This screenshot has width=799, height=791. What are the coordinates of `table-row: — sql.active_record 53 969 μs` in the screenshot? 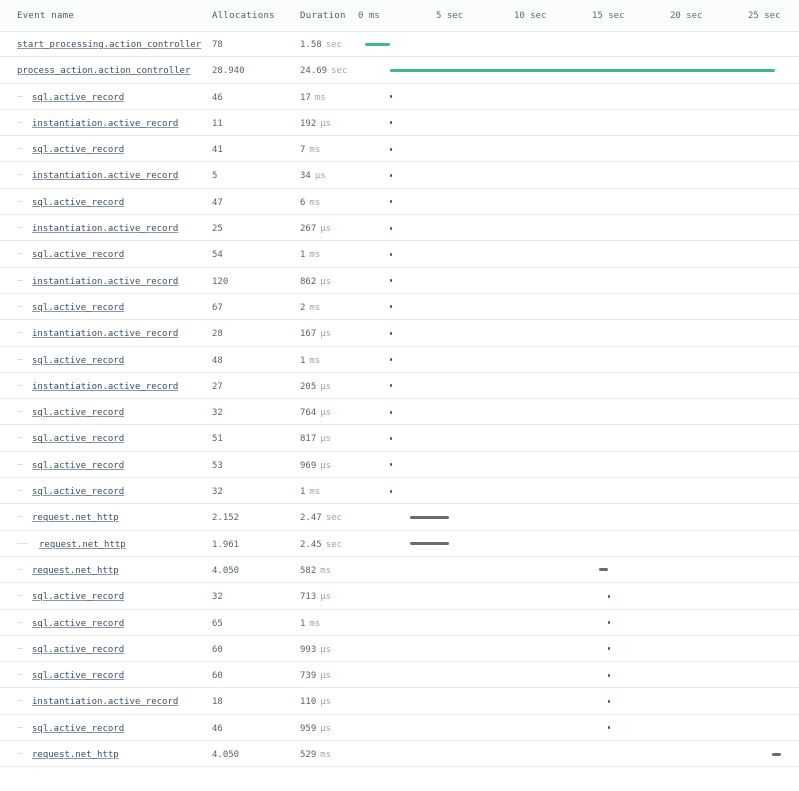 It's located at (399, 465).